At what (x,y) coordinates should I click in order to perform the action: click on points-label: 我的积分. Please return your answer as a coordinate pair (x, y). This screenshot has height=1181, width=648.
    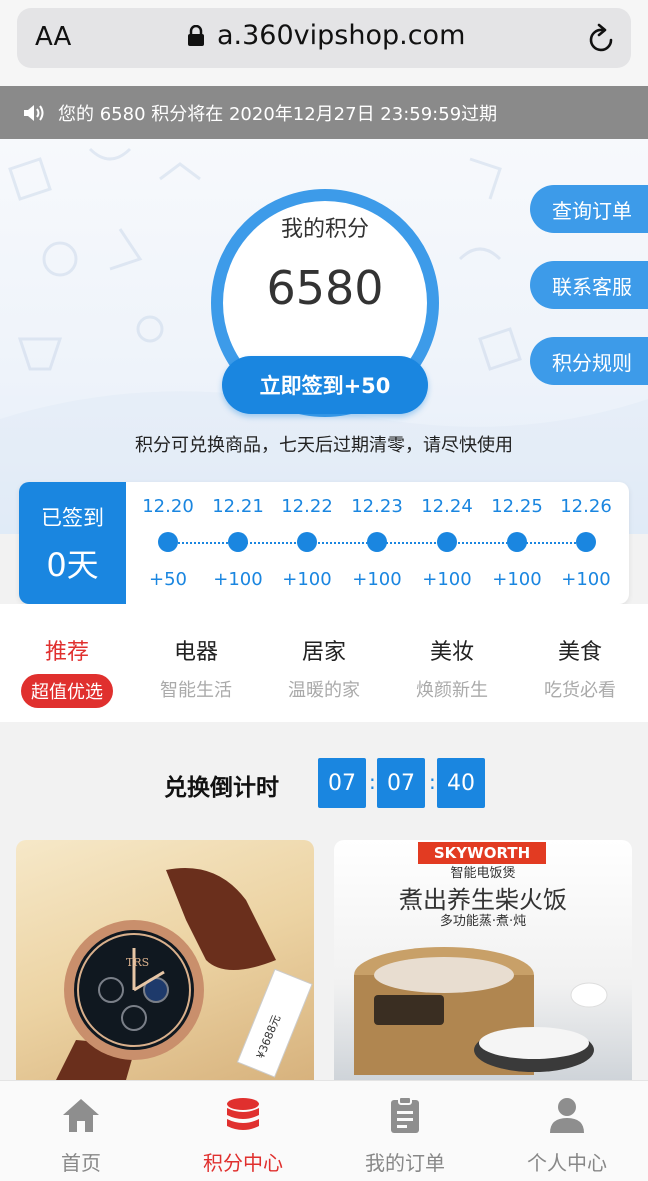
    Looking at the image, I should click on (324, 229).